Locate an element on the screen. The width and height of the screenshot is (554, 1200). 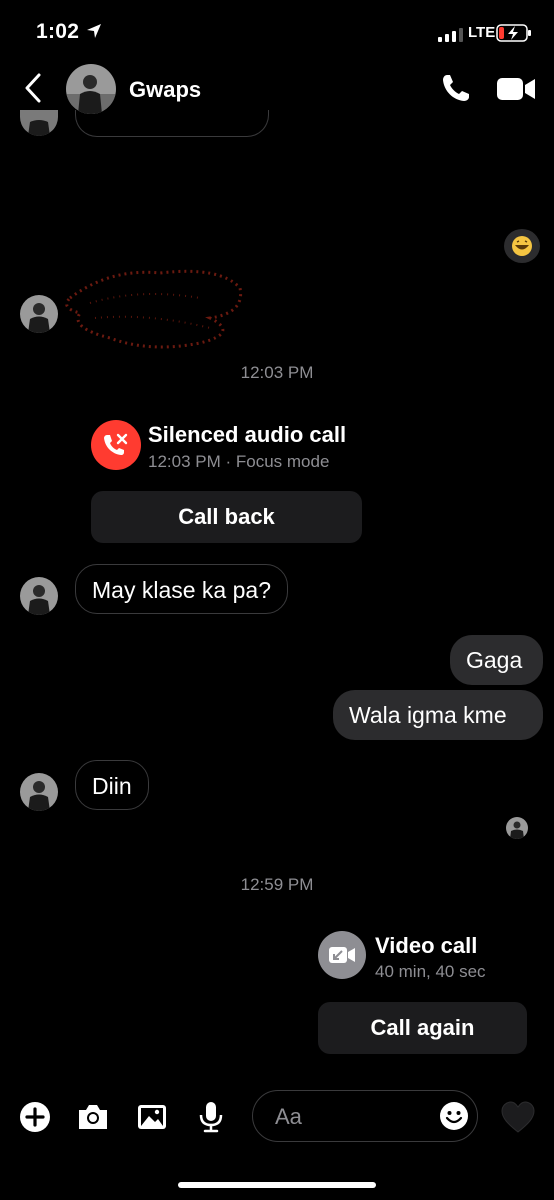
network-type: LTE is located at coordinates (482, 32).